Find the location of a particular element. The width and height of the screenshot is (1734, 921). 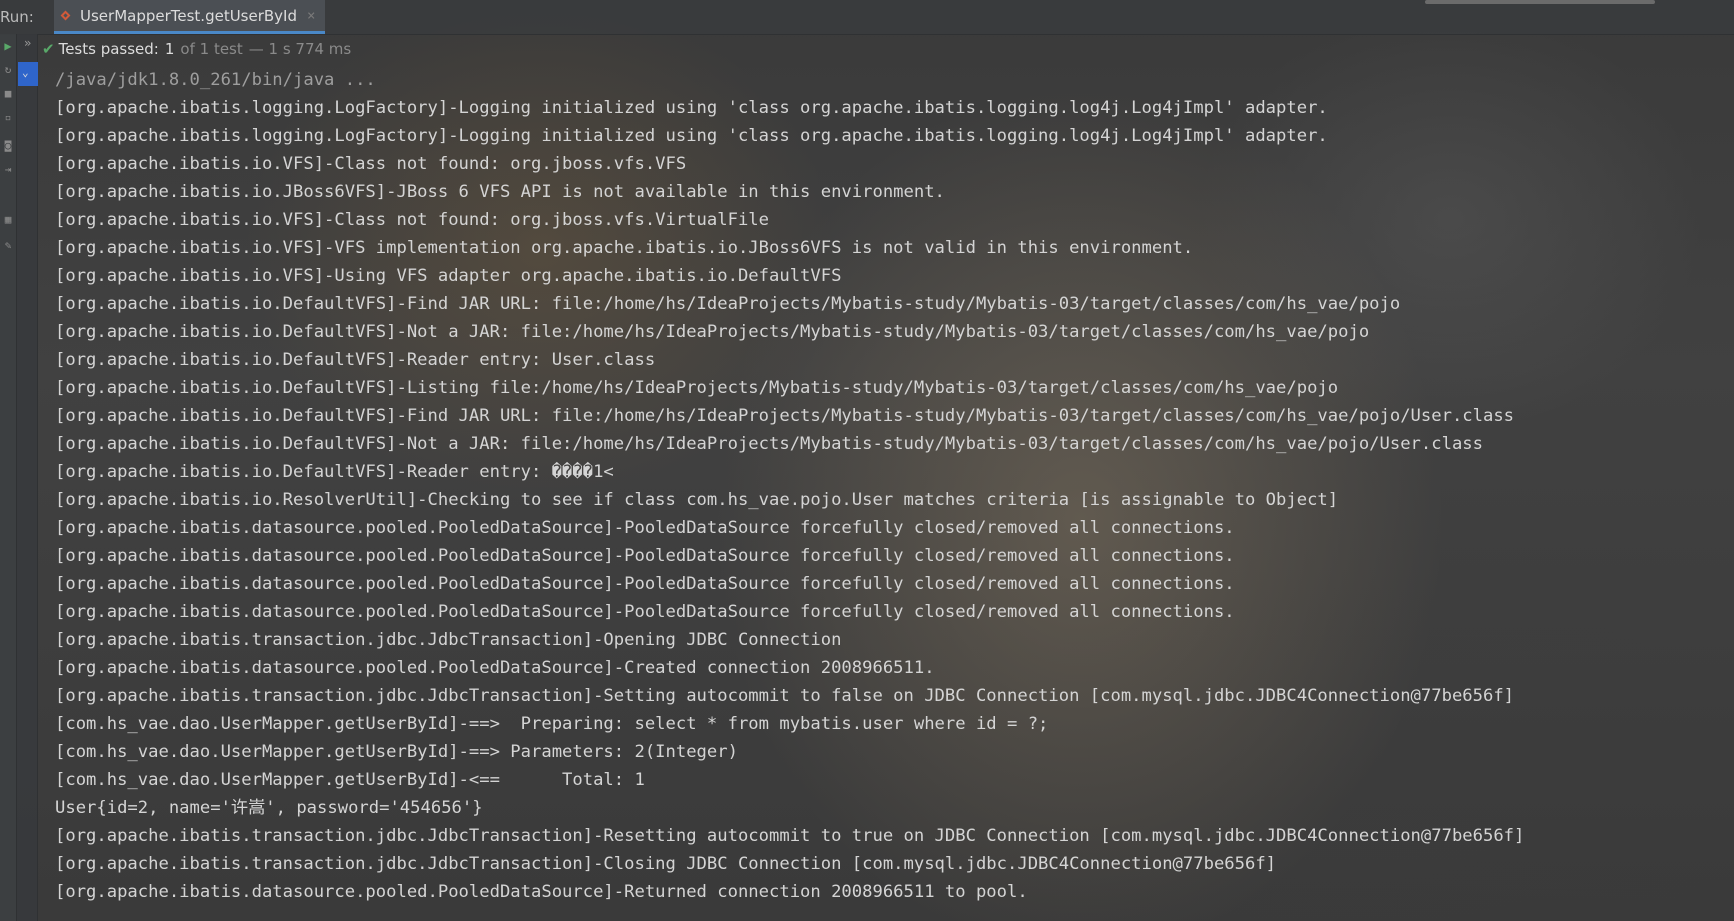

status-count: 1 is located at coordinates (169, 49).